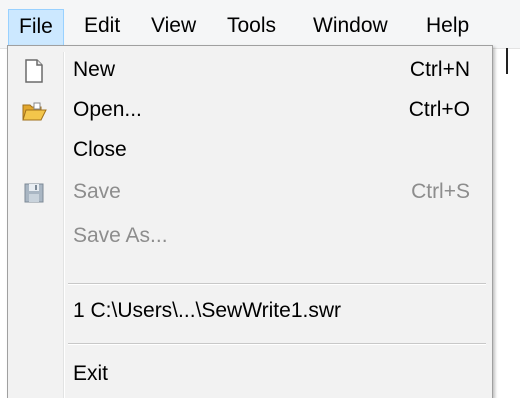 This screenshot has width=520, height=398. I want to click on save-disk-icon, so click(34, 193).